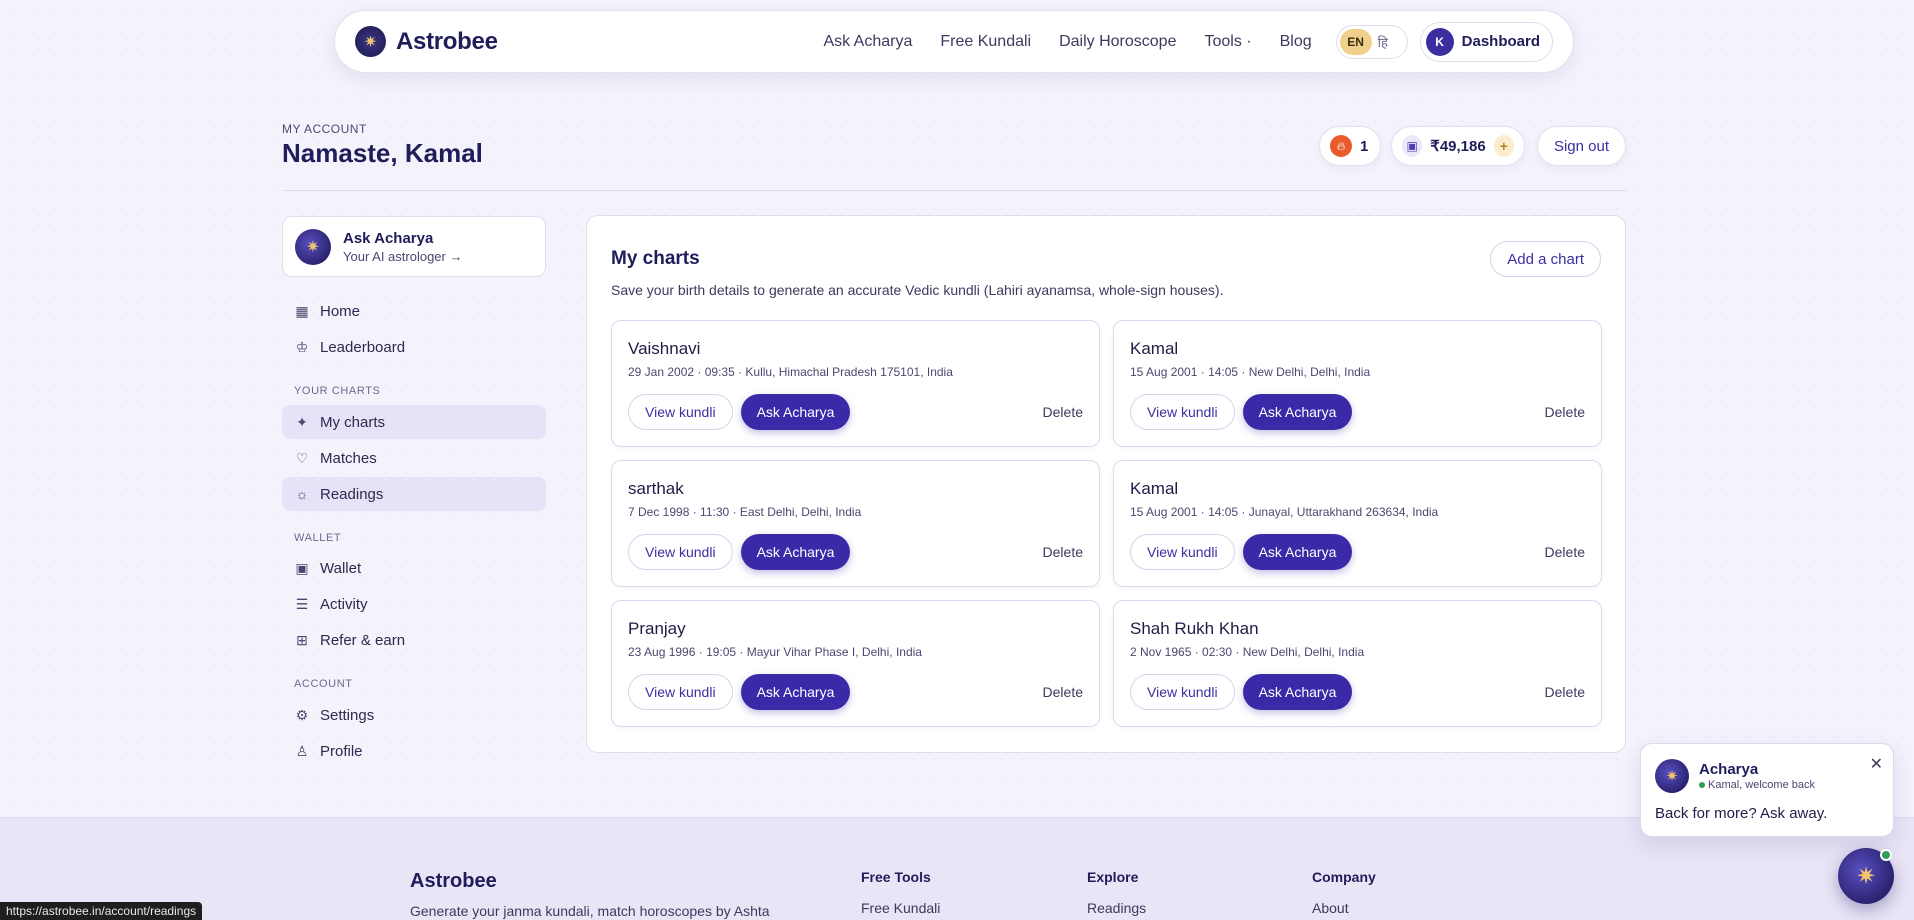  Describe the element at coordinates (655, 258) in the screenshot. I see `section-title: My charts` at that location.